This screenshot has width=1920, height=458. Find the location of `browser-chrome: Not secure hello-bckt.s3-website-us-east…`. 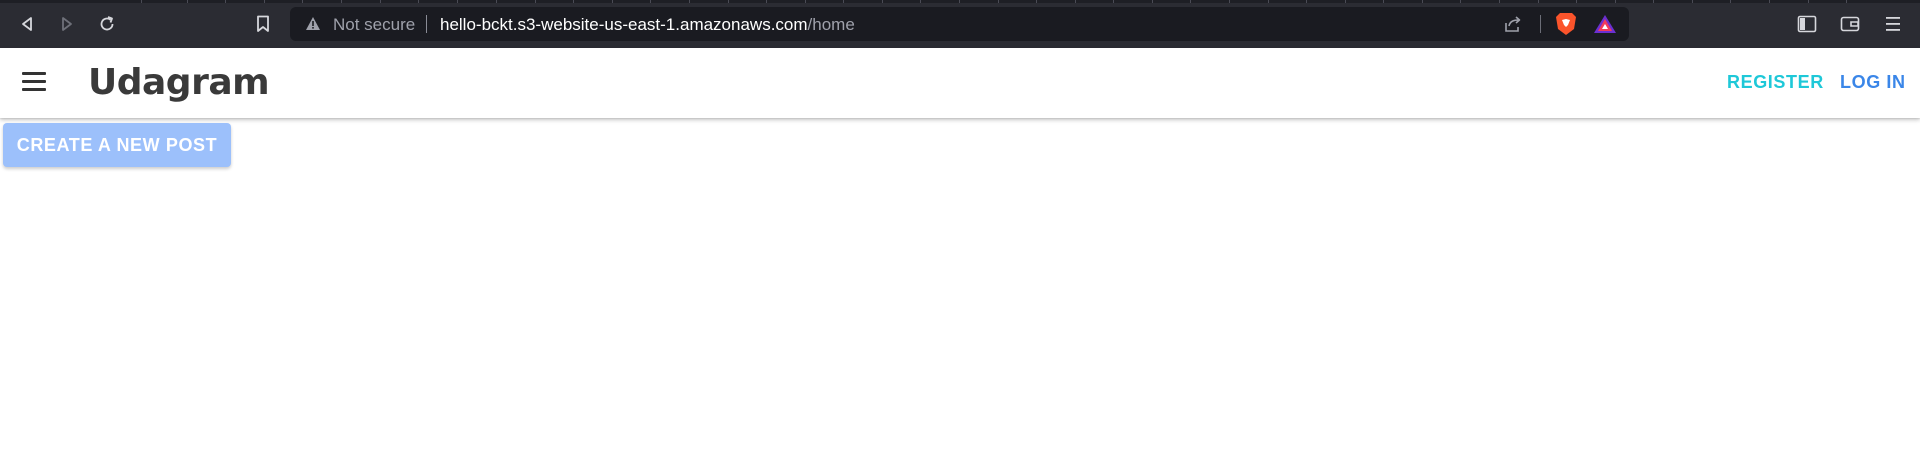

browser-chrome: Not secure hello-bckt.s3-website-us-east… is located at coordinates (960, 24).